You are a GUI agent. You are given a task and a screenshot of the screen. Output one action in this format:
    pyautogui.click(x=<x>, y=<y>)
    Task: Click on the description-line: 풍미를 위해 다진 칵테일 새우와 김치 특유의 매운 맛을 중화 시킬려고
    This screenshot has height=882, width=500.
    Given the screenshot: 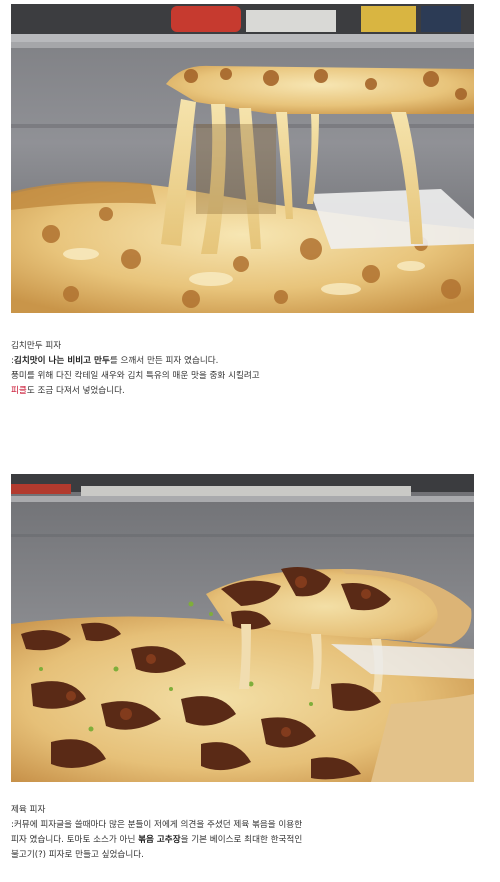 What is the action you would take?
    pyautogui.click(x=135, y=376)
    